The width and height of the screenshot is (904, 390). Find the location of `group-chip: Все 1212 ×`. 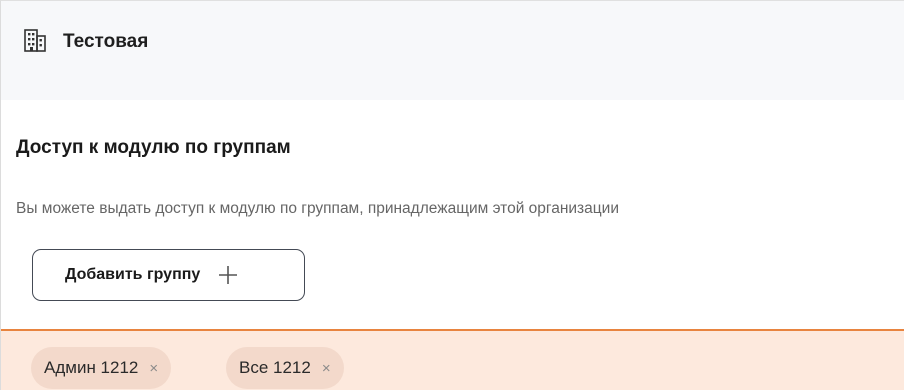

group-chip: Все 1212 × is located at coordinates (285, 368).